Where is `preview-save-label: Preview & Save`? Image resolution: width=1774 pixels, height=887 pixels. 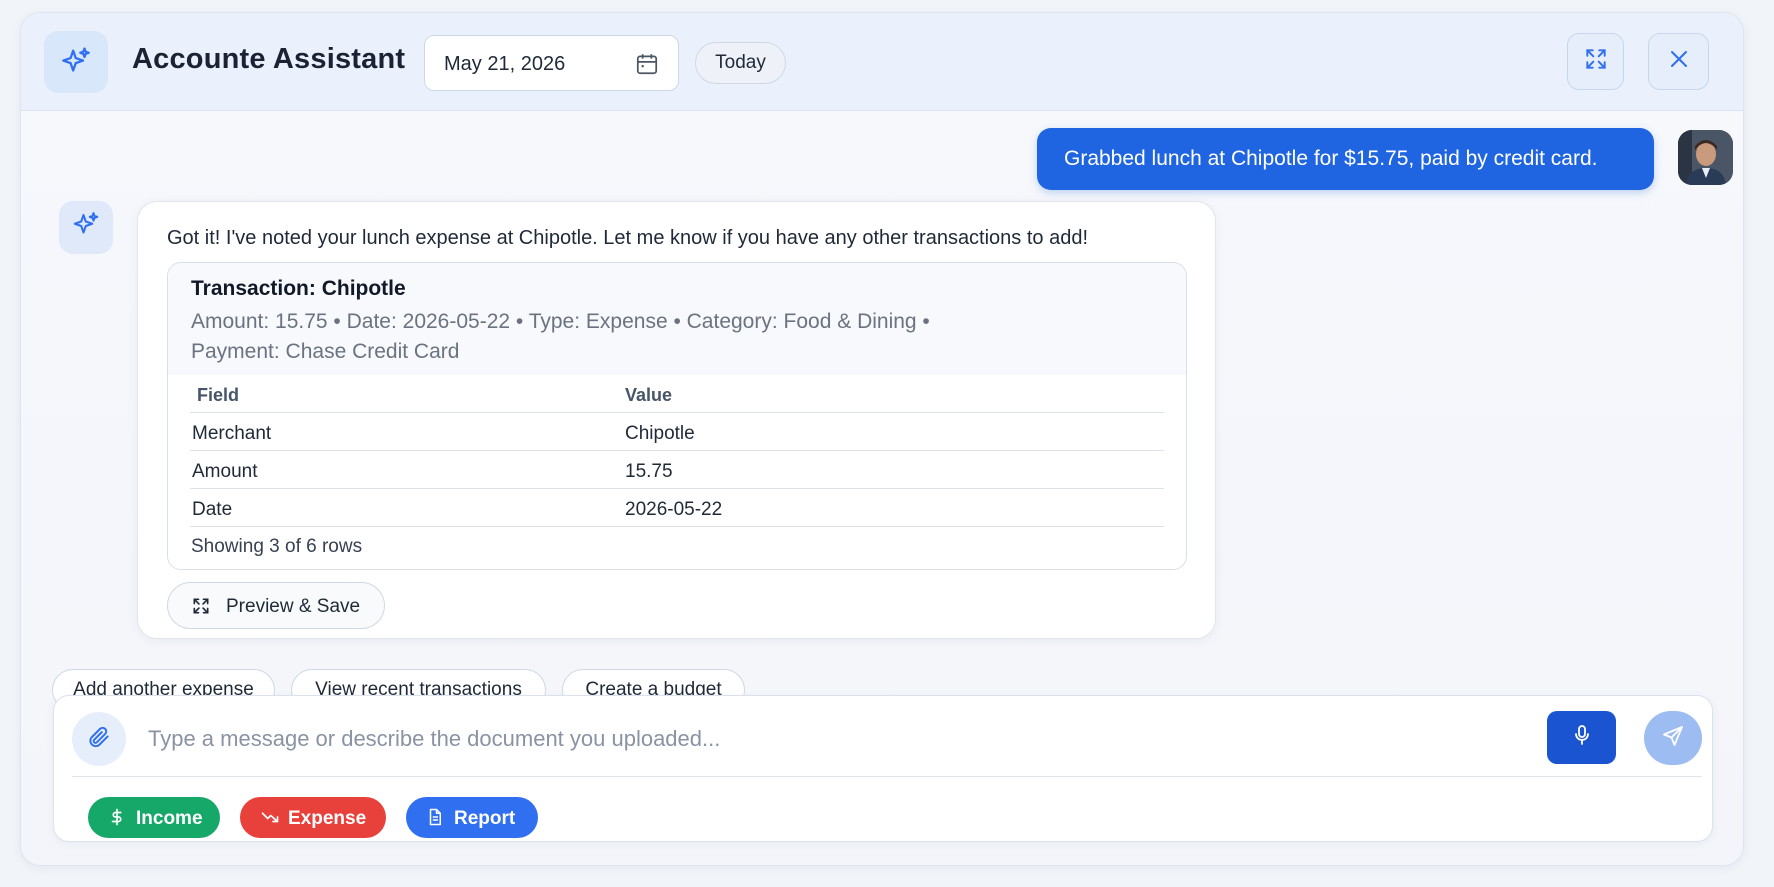
preview-save-label: Preview & Save is located at coordinates (293, 606).